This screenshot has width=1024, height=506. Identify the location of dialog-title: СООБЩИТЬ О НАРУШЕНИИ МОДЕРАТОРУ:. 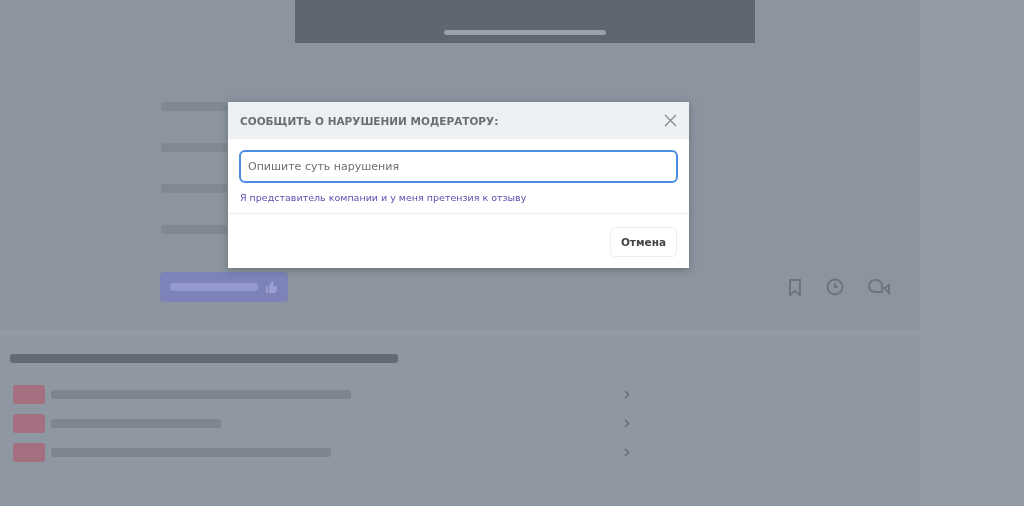
(369, 120).